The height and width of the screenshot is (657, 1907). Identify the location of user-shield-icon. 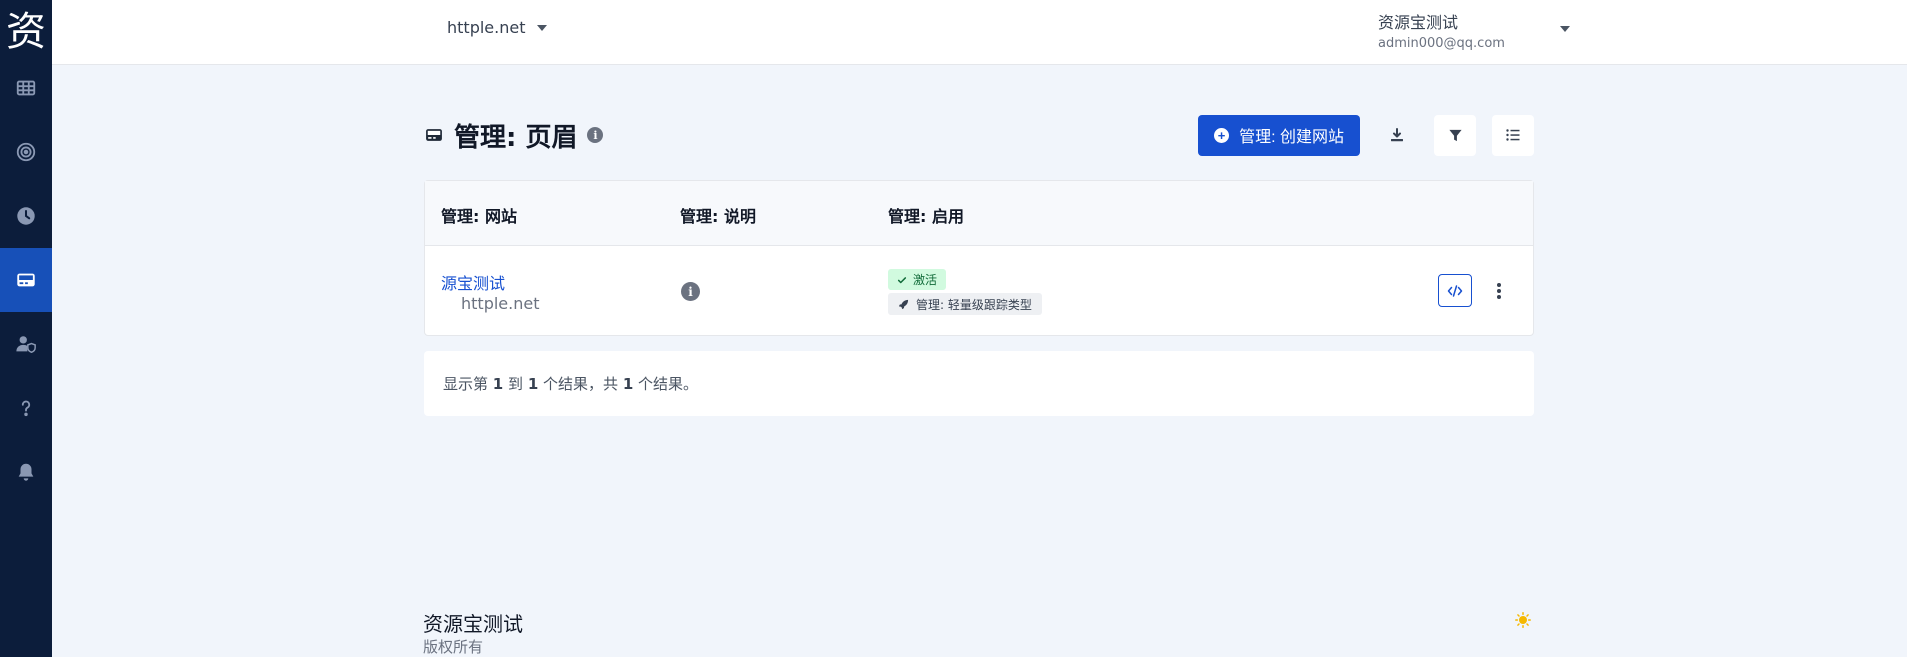
(26, 345).